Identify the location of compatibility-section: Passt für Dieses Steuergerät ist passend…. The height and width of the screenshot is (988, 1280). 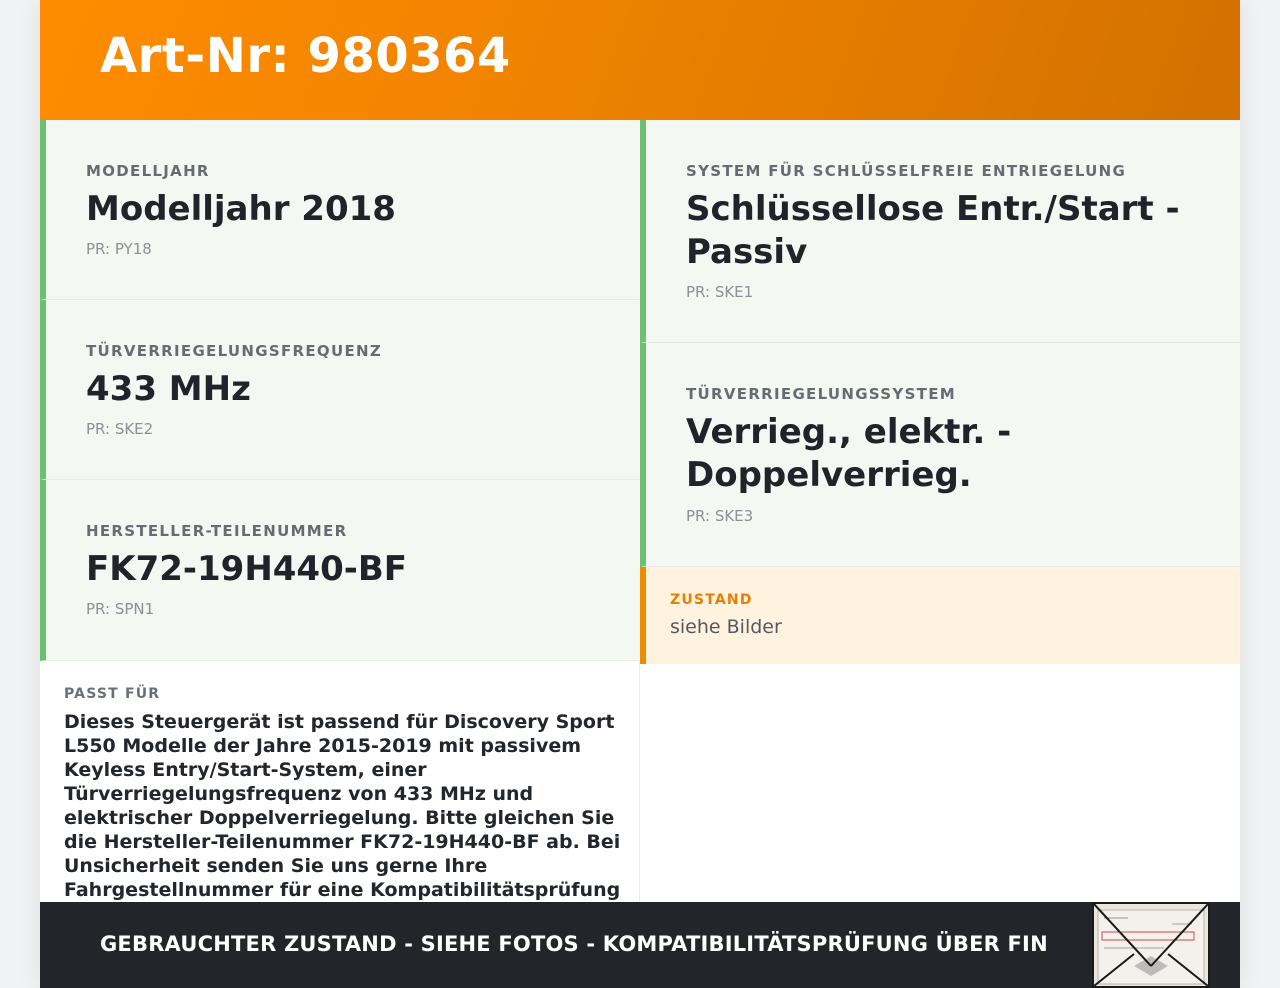
(340, 793).